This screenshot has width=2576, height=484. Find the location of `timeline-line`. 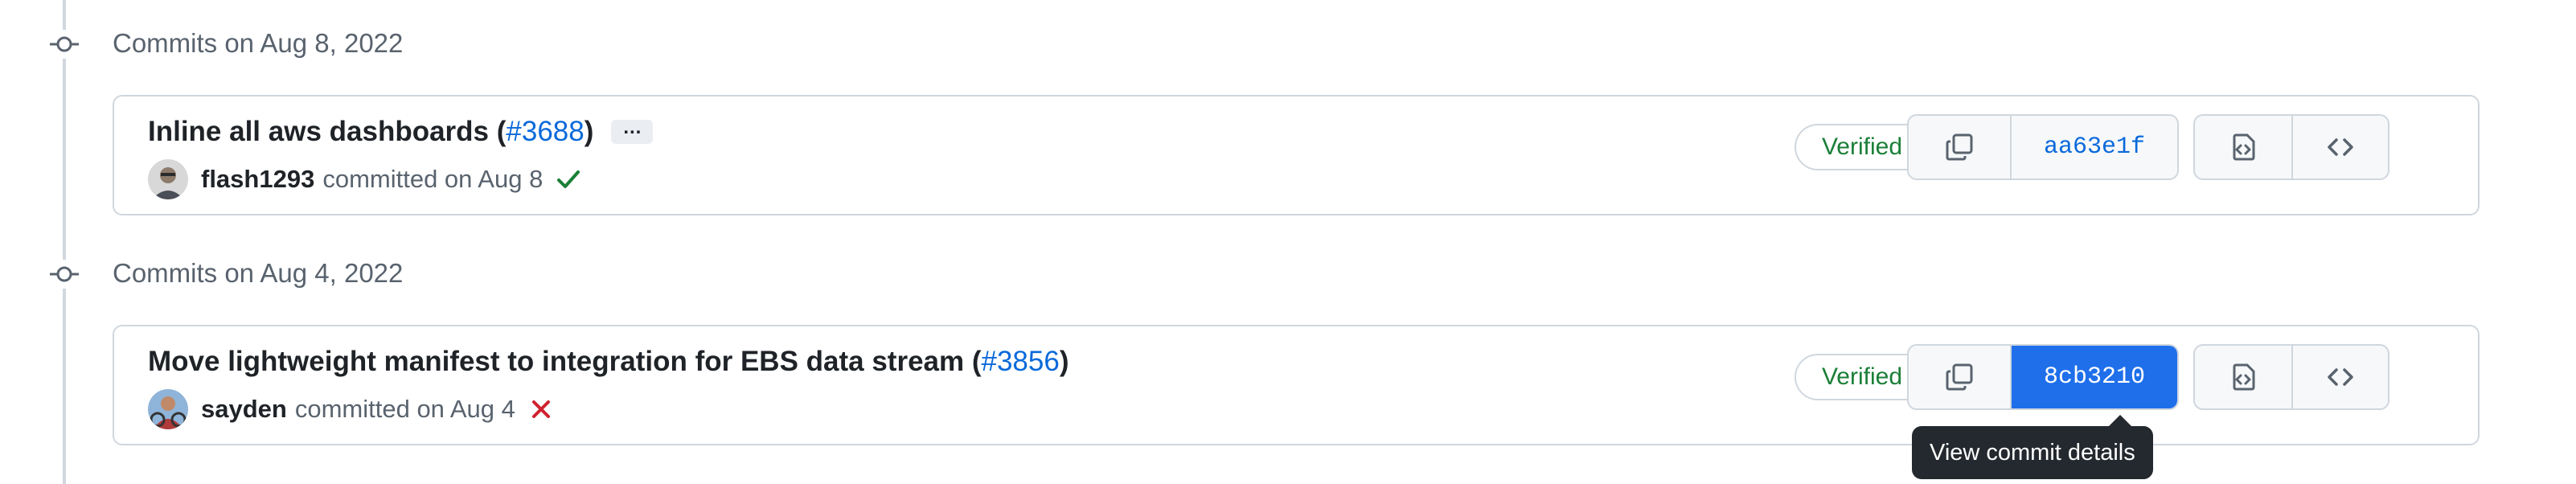

timeline-line is located at coordinates (65, 242).